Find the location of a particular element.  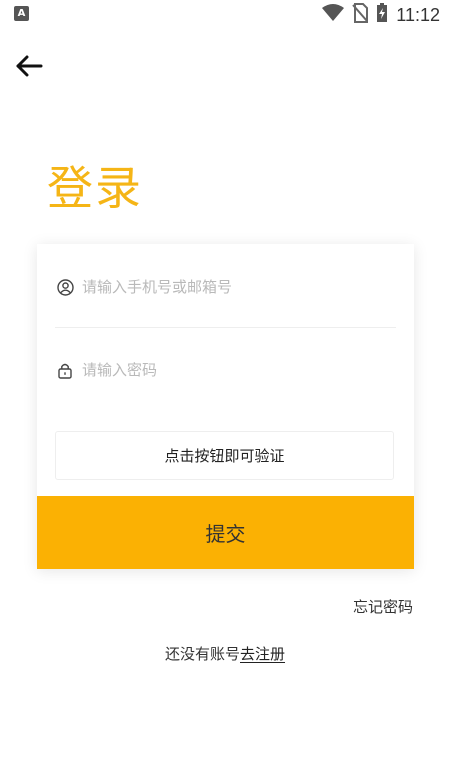

status-bar: A 11:12 is located at coordinates (225, 15).